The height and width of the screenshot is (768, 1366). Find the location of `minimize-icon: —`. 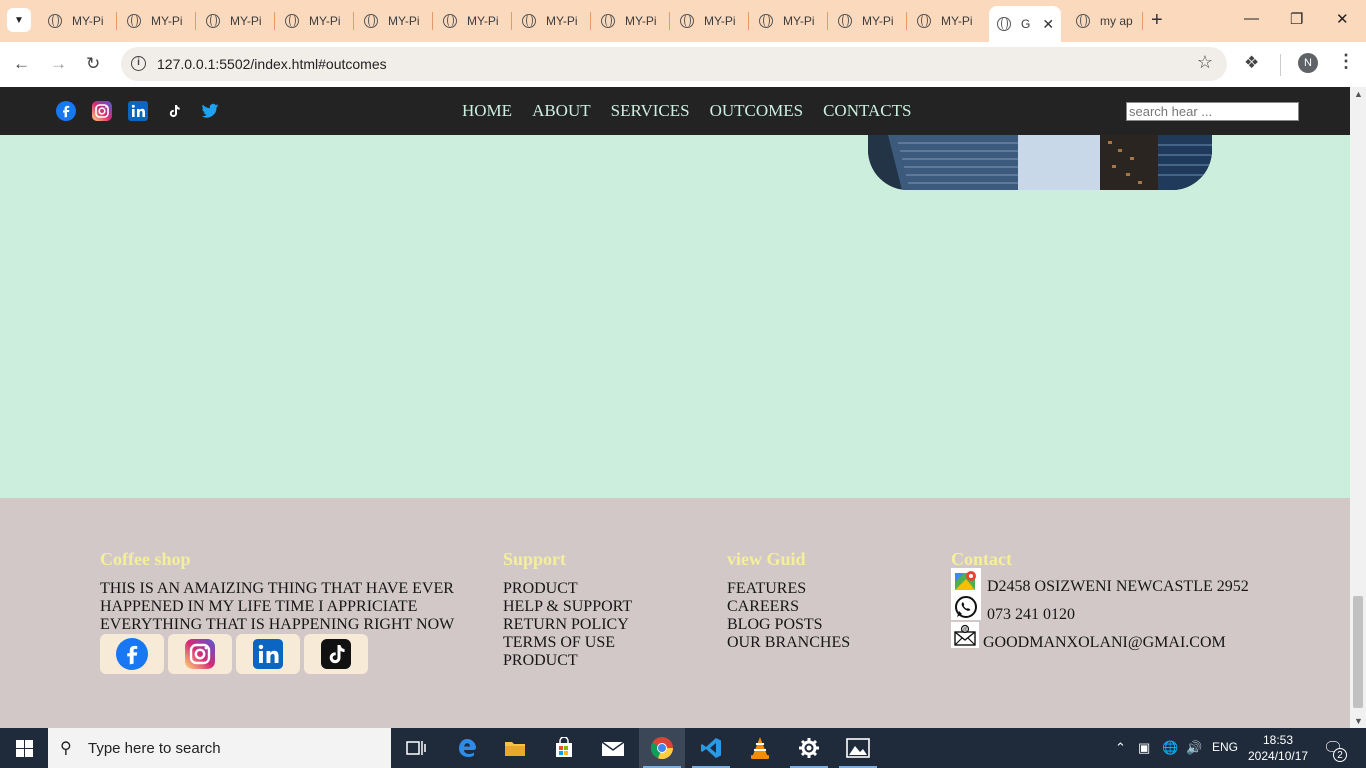

minimize-icon: — is located at coordinates (1251, 18).